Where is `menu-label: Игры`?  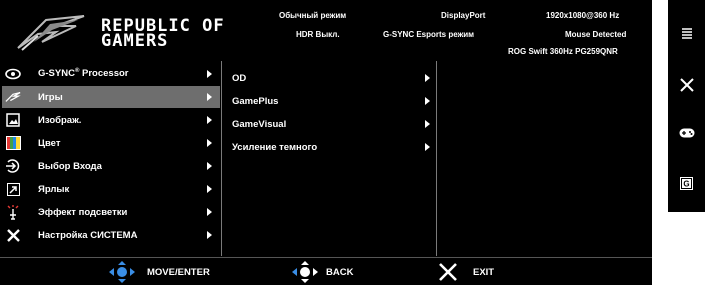 menu-label: Игры is located at coordinates (50, 97).